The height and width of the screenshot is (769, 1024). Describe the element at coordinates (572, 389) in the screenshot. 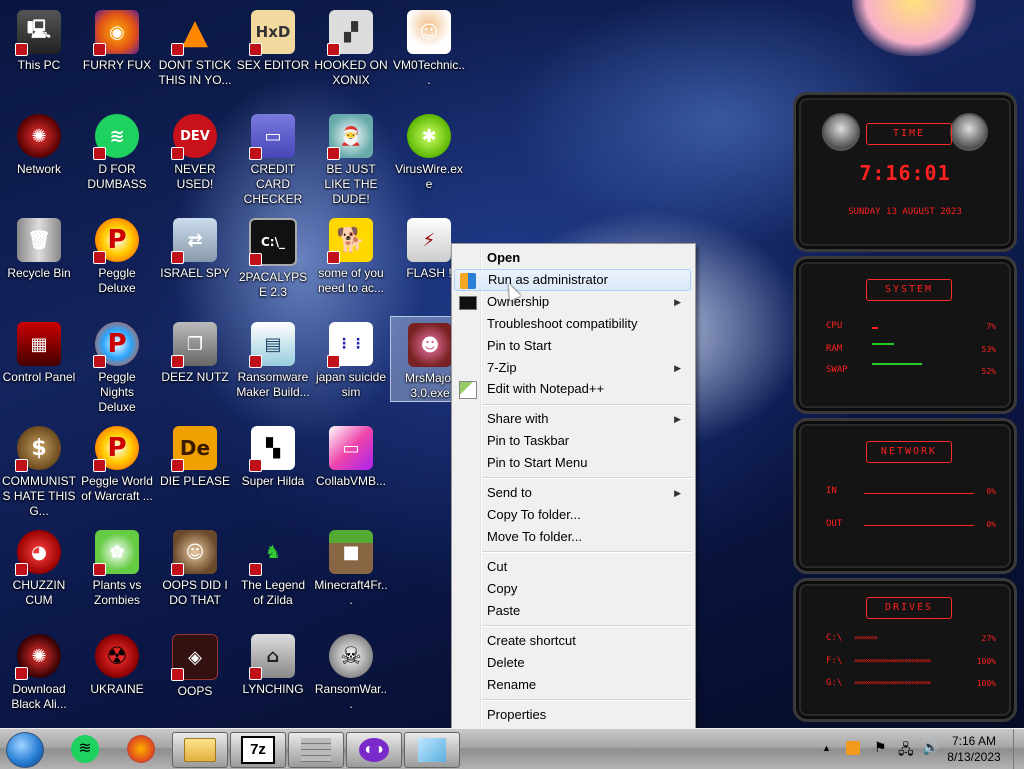

I see `menu-item-edit-notepadpp: Edit with Notepad++` at that location.